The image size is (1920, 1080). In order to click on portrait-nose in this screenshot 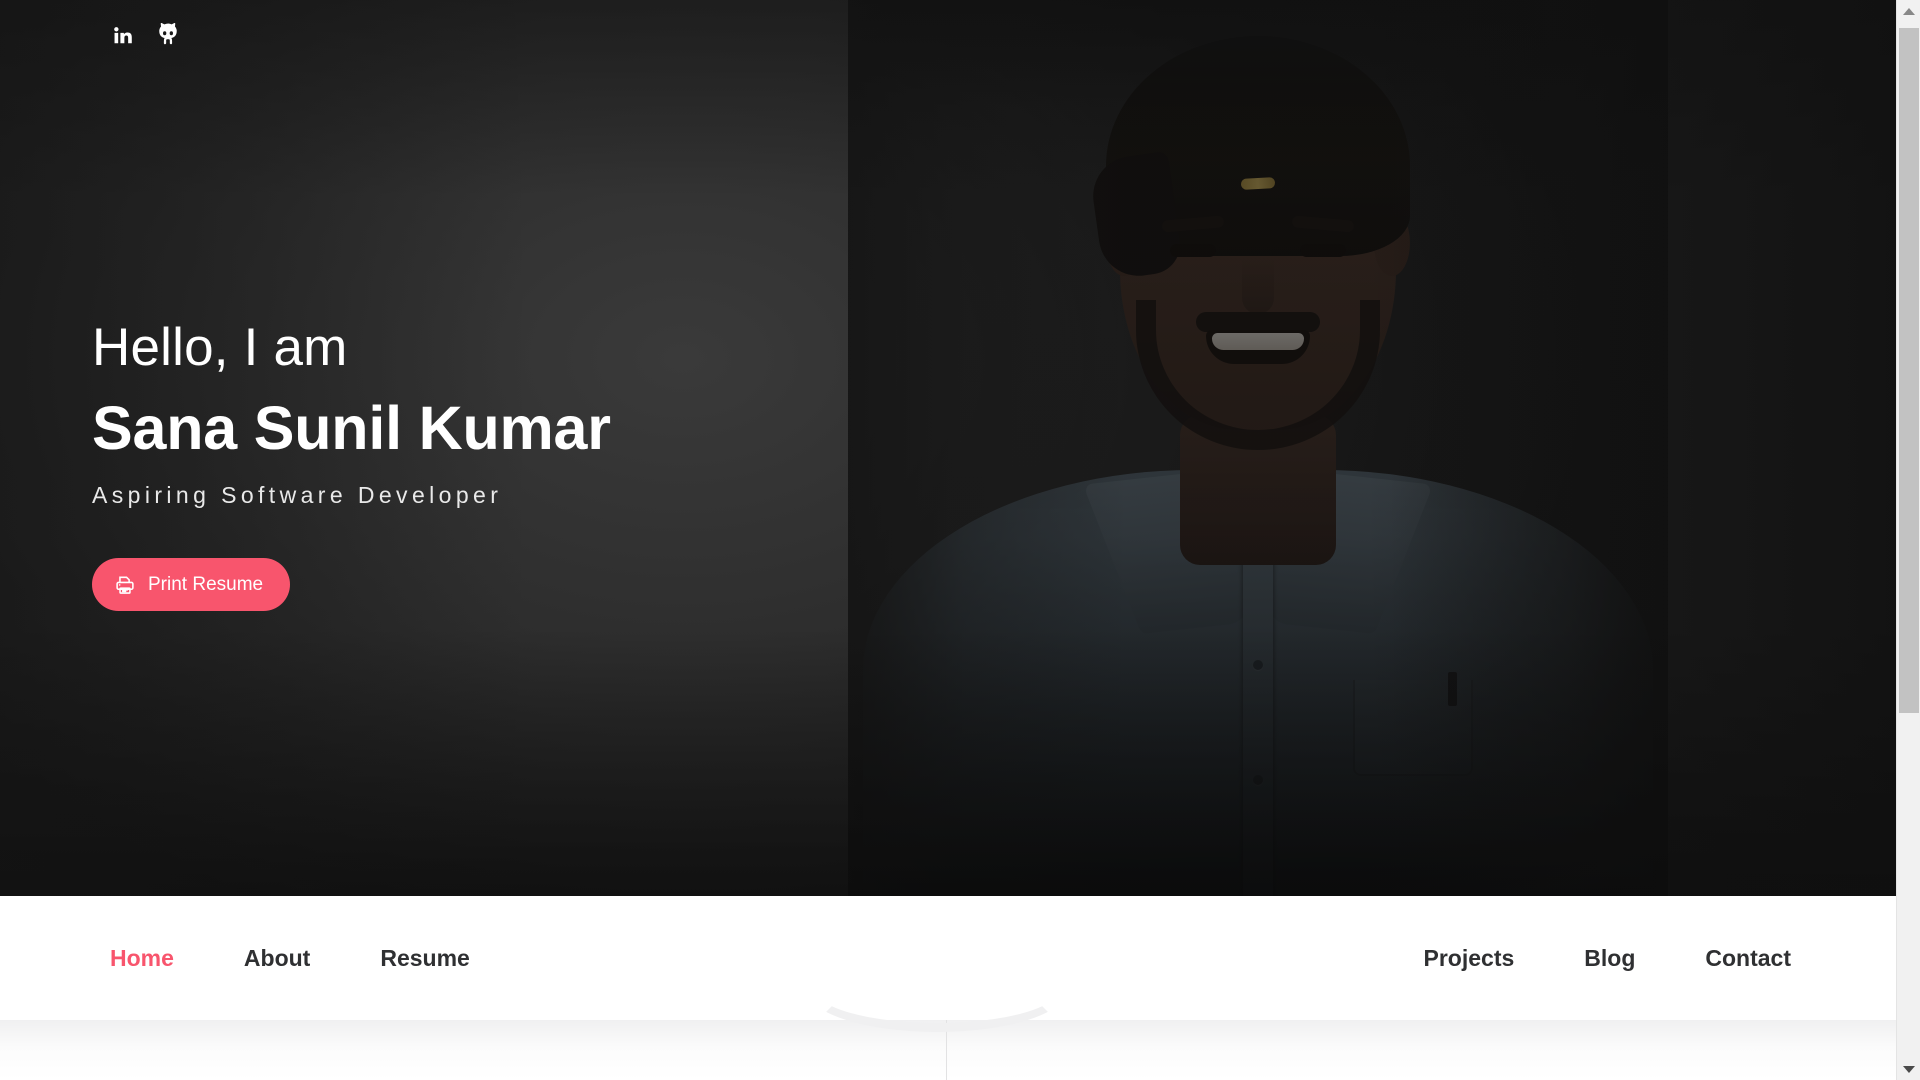, I will do `click(1258, 286)`.